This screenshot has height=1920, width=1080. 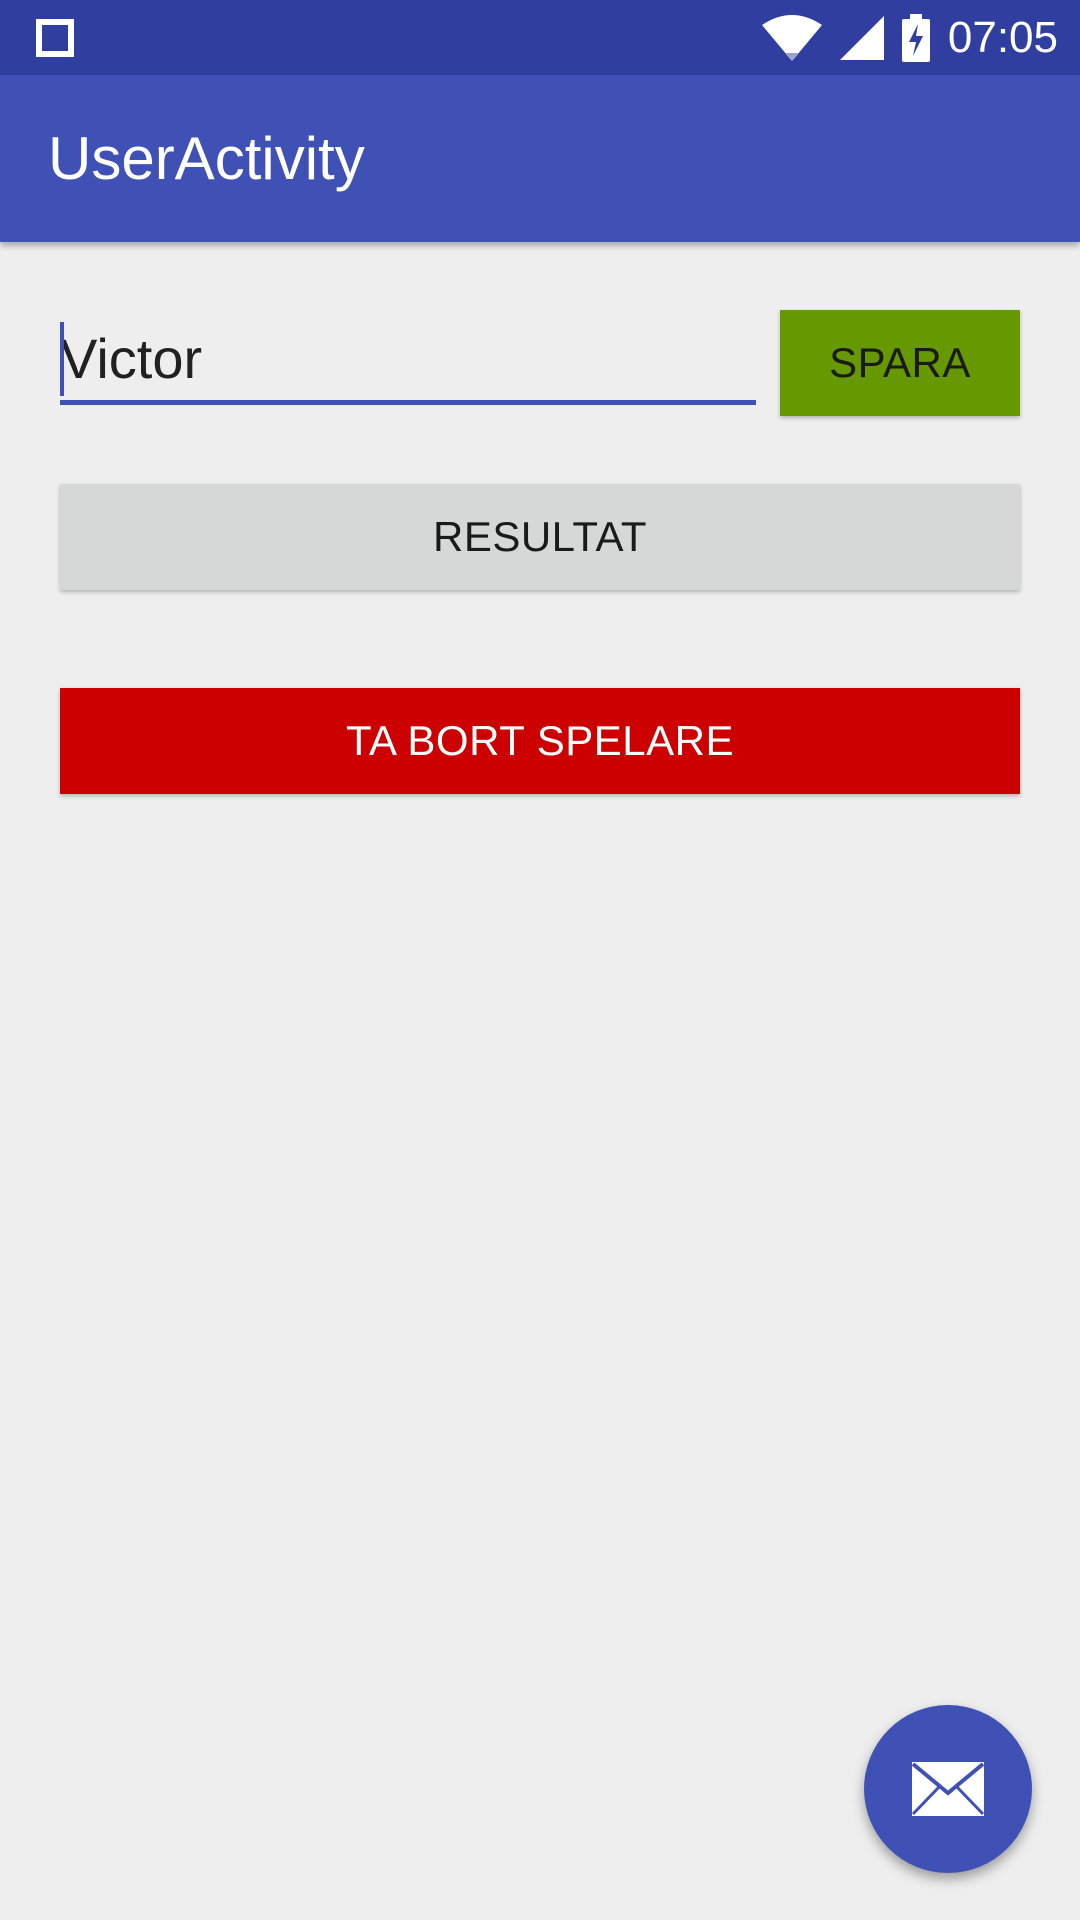 I want to click on save-button: SPARA, so click(x=900, y=363).